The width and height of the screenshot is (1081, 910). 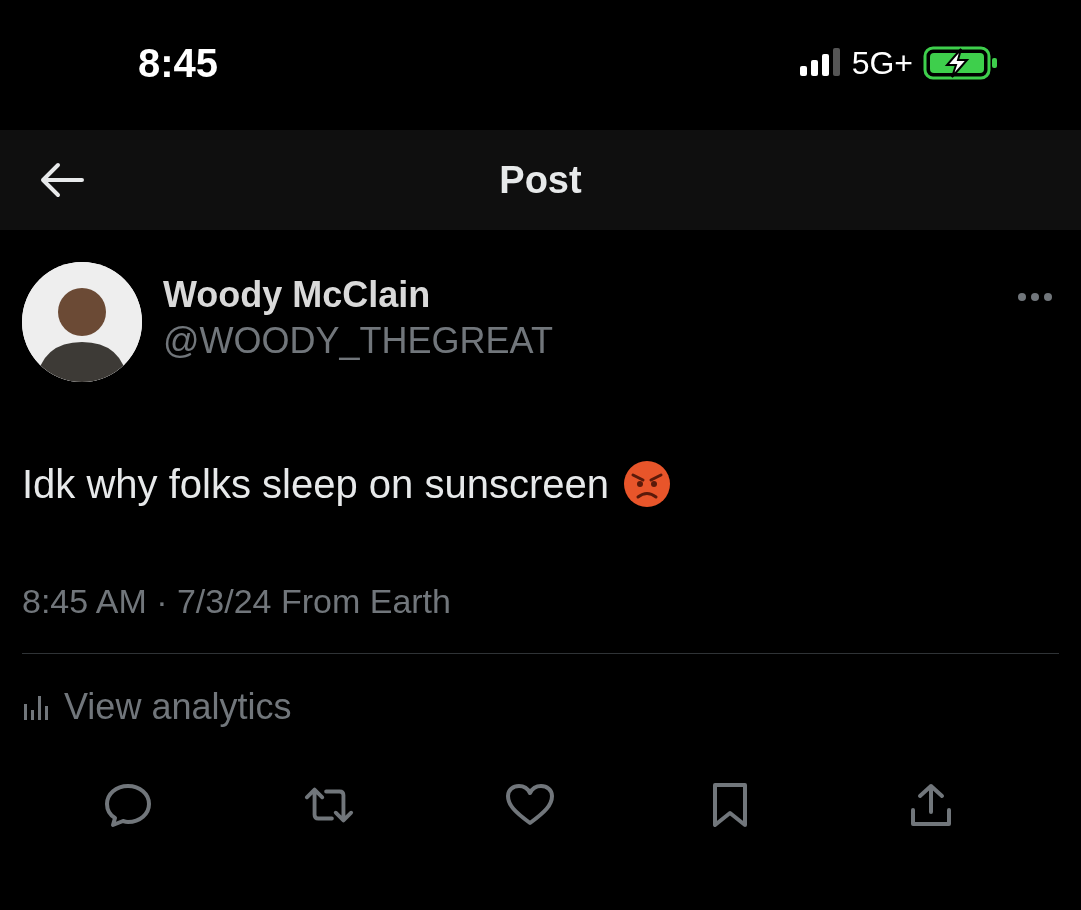 I want to click on author-handle: @WOODY_THEGREAT, so click(x=590, y=341).